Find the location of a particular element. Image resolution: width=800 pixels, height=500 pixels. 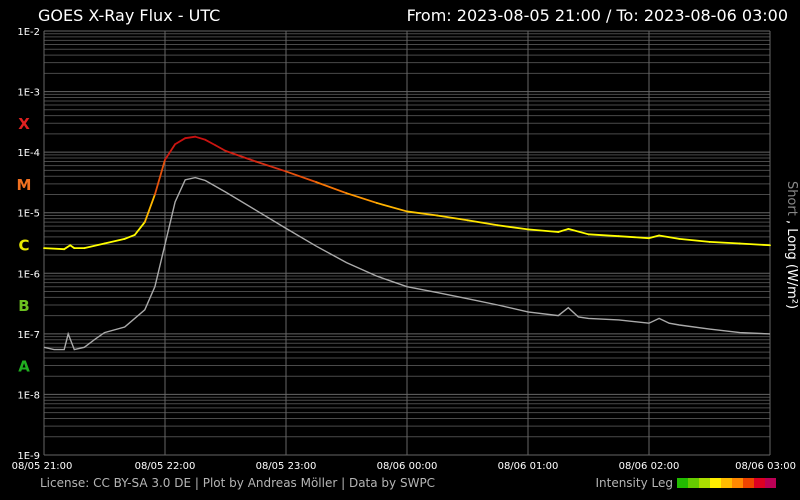

x-tick-label: 08/06 03:00 is located at coordinates (765, 466).